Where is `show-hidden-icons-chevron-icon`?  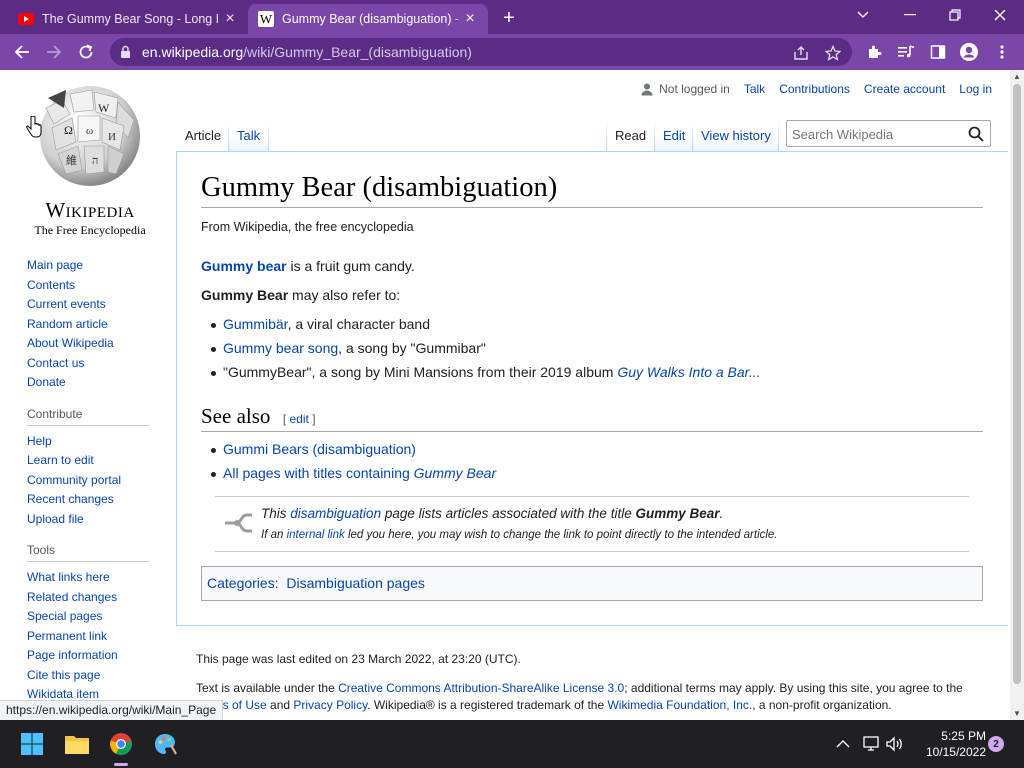
show-hidden-icons-chevron-icon is located at coordinates (843, 744).